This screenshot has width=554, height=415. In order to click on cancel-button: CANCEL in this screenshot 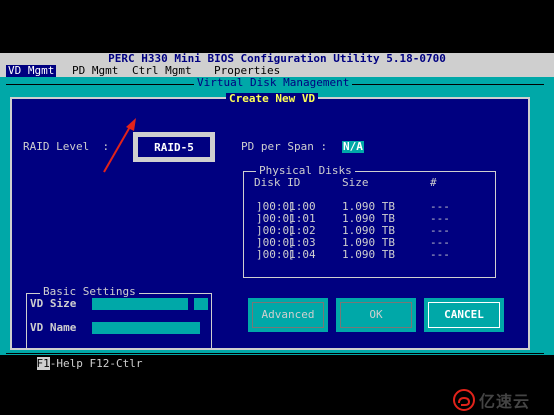, I will do `click(464, 315)`.